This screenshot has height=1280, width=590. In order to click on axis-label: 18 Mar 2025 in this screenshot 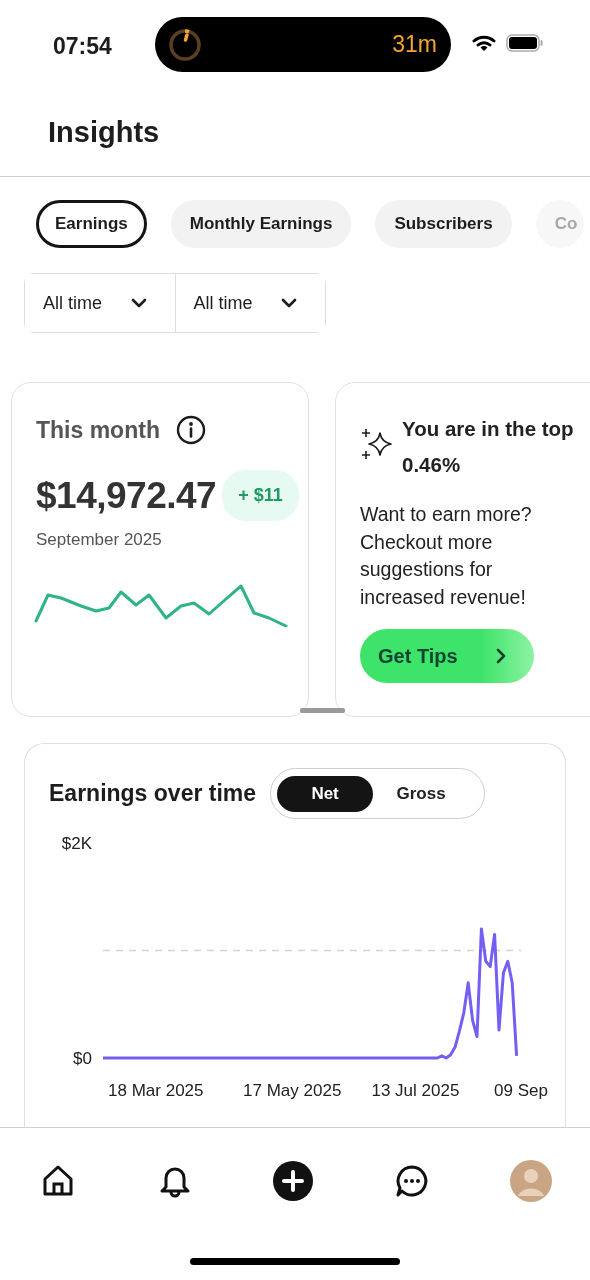, I will do `click(156, 1090)`.